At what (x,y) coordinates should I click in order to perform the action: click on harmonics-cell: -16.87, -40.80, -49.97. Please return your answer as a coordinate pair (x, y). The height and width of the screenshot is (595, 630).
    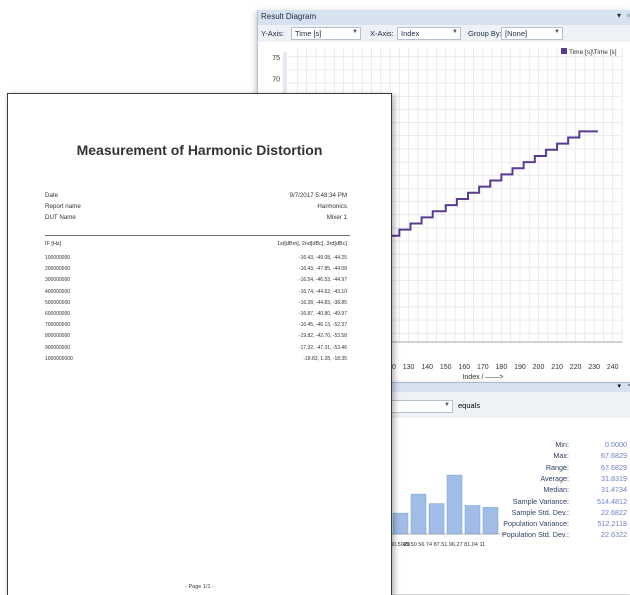
    Looking at the image, I should click on (322, 314).